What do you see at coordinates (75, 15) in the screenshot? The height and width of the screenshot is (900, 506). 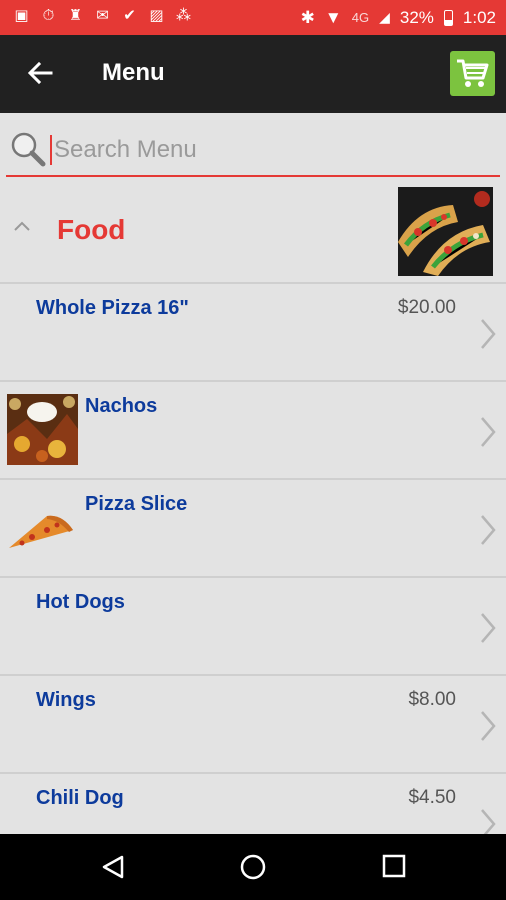 I see `bolt-icon: ♜` at bounding box center [75, 15].